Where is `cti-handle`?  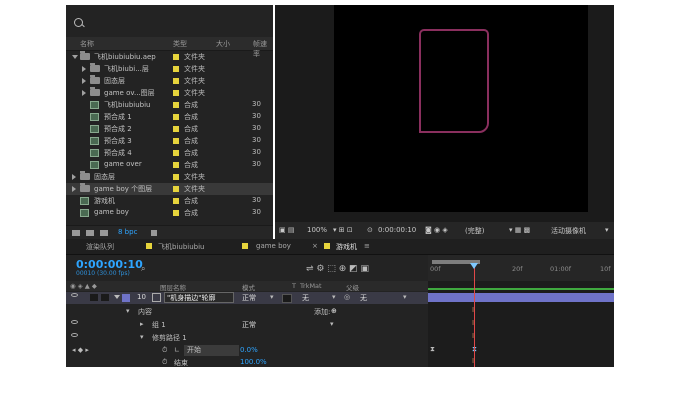
cti-handle is located at coordinates (474, 266).